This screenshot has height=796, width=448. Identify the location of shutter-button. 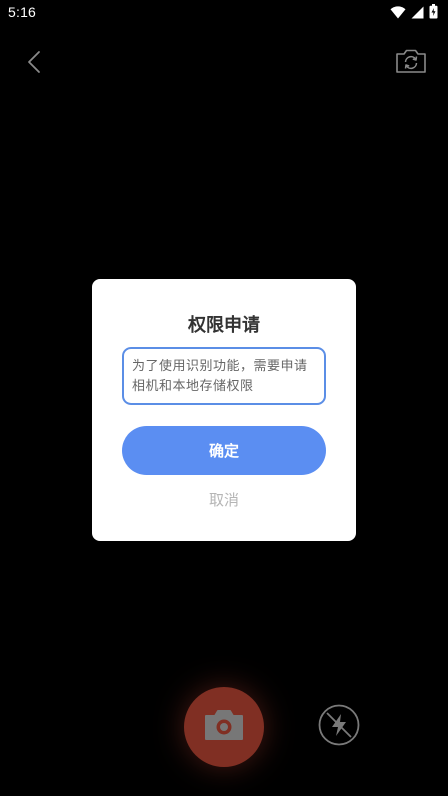
(224, 727).